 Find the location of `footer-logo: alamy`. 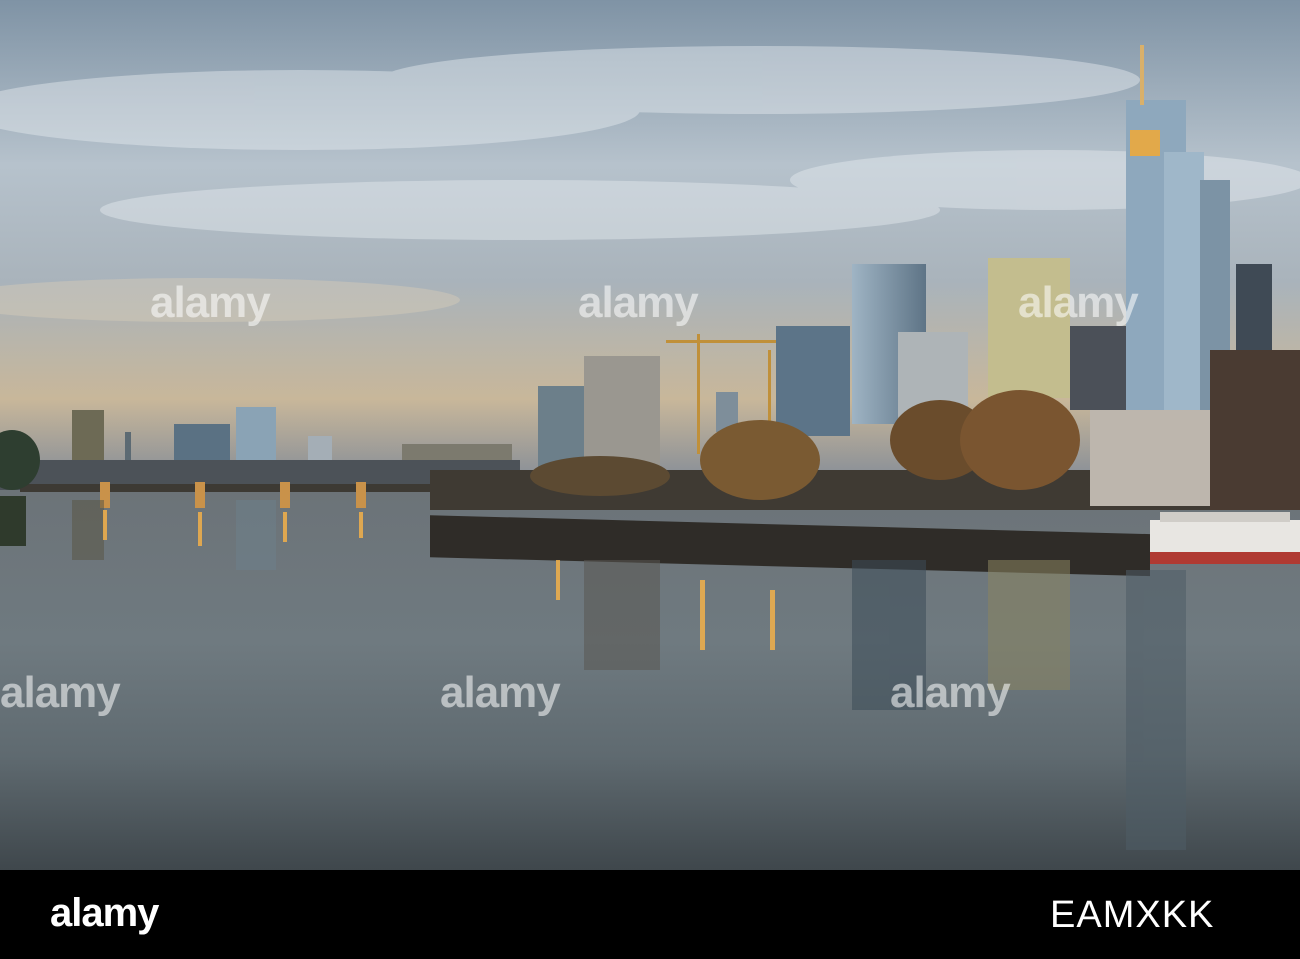

footer-logo: alamy is located at coordinates (104, 913).